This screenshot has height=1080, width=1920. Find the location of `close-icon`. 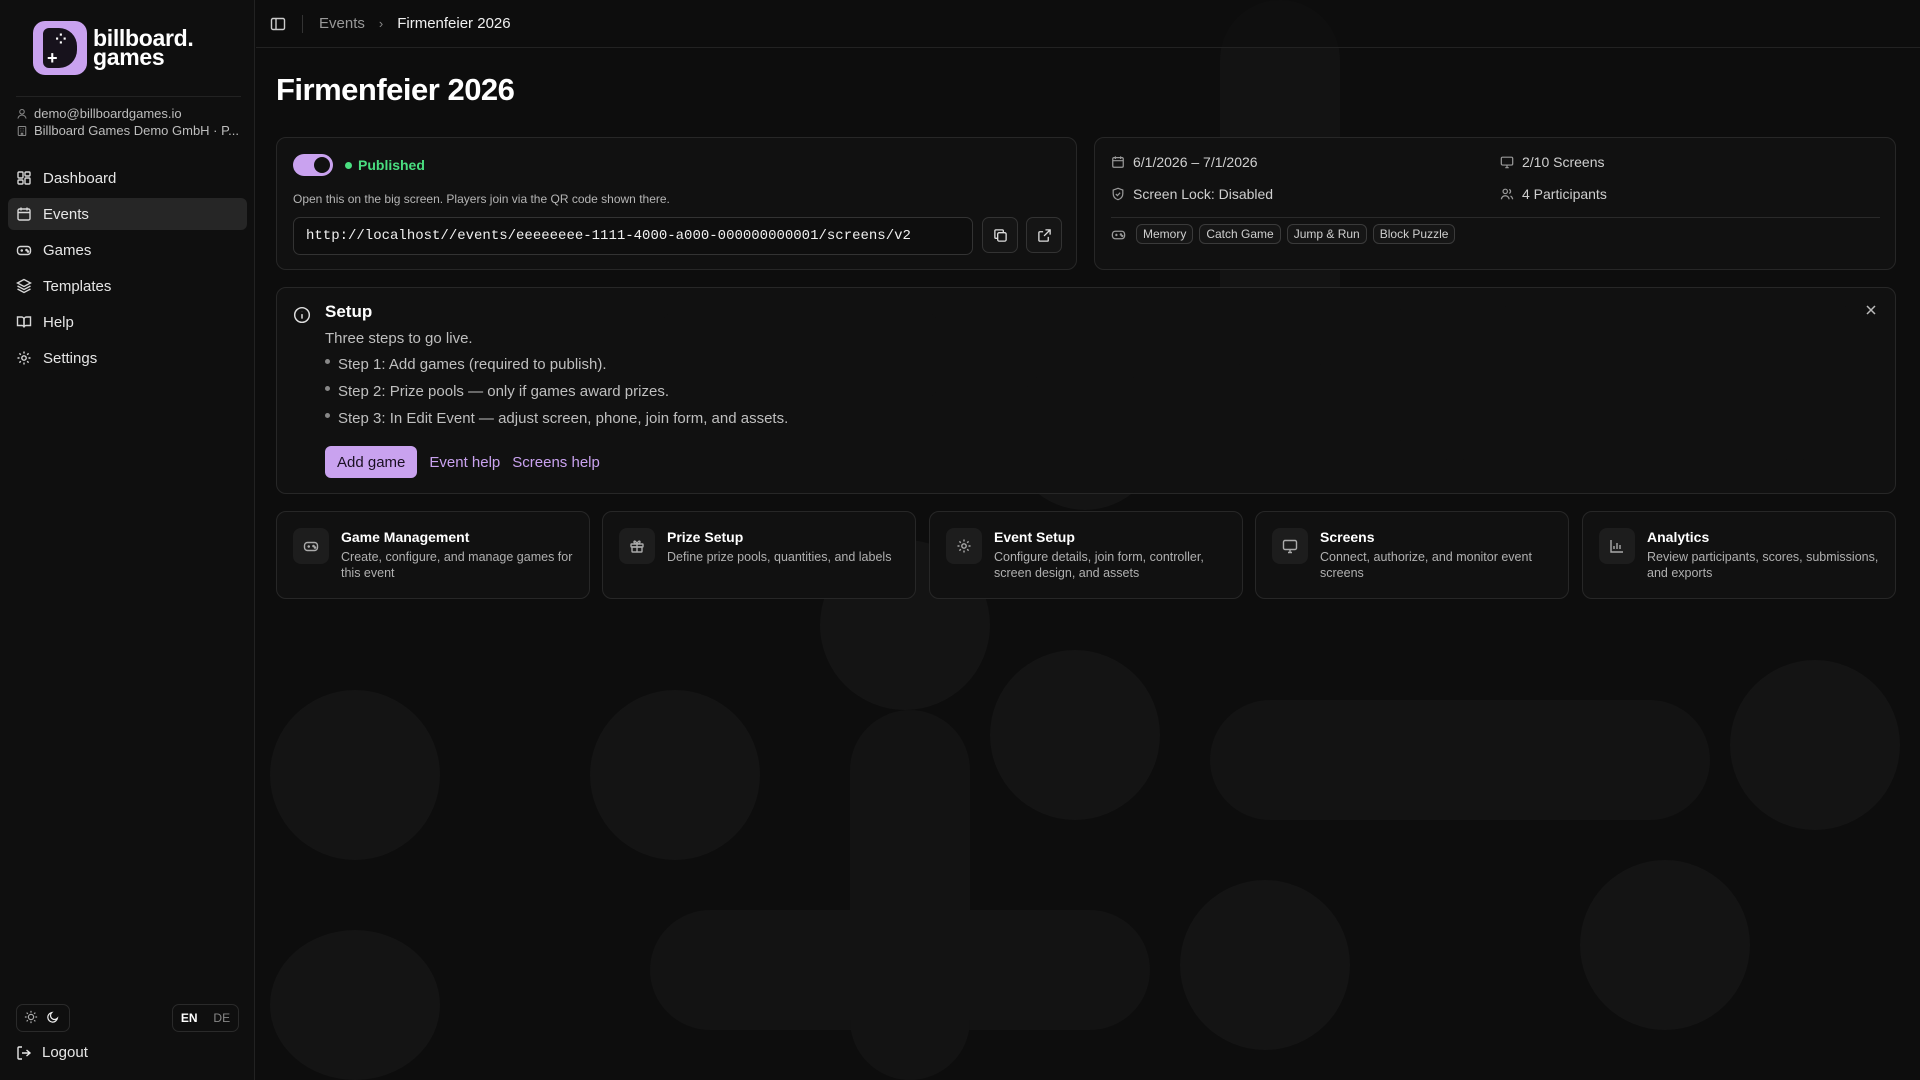

close-icon is located at coordinates (1871, 310).